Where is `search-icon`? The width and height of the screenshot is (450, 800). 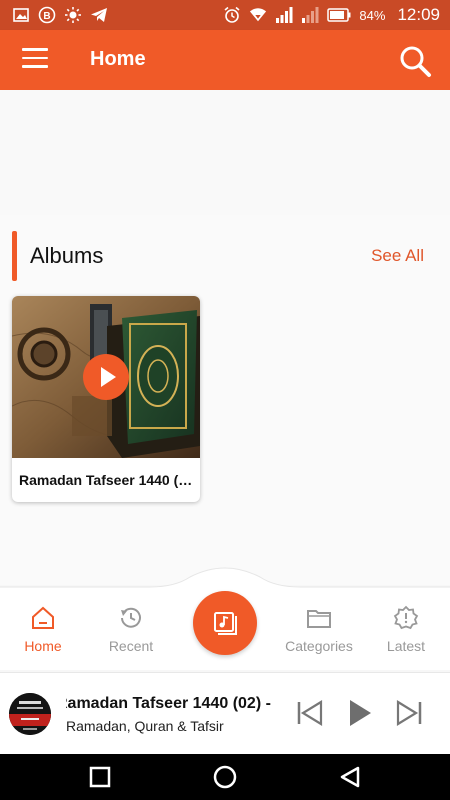
search-icon is located at coordinates (415, 61).